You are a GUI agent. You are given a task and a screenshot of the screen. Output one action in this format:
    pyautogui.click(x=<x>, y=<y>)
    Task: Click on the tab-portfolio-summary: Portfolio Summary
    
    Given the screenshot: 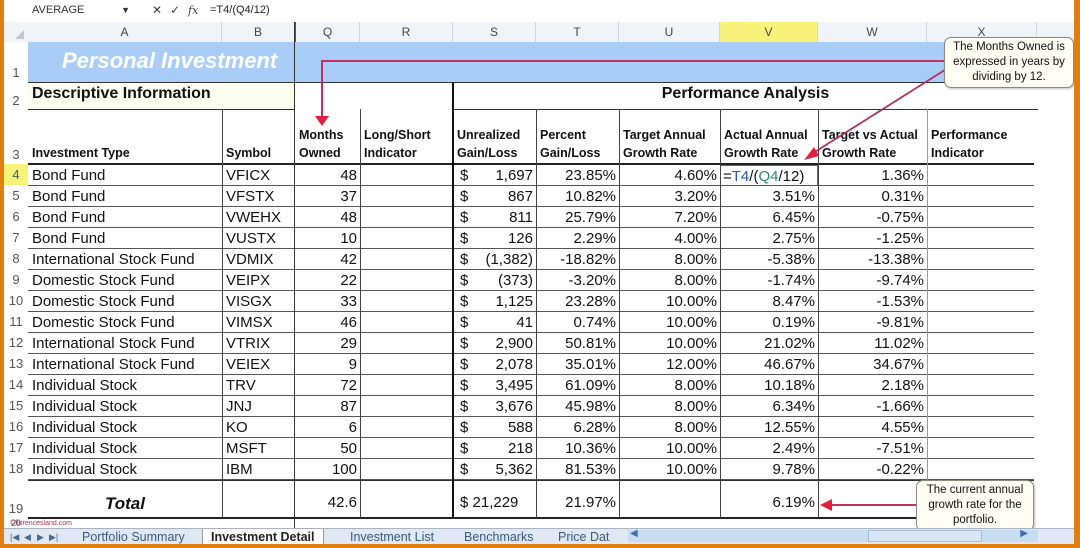 What is the action you would take?
    pyautogui.click(x=133, y=536)
    